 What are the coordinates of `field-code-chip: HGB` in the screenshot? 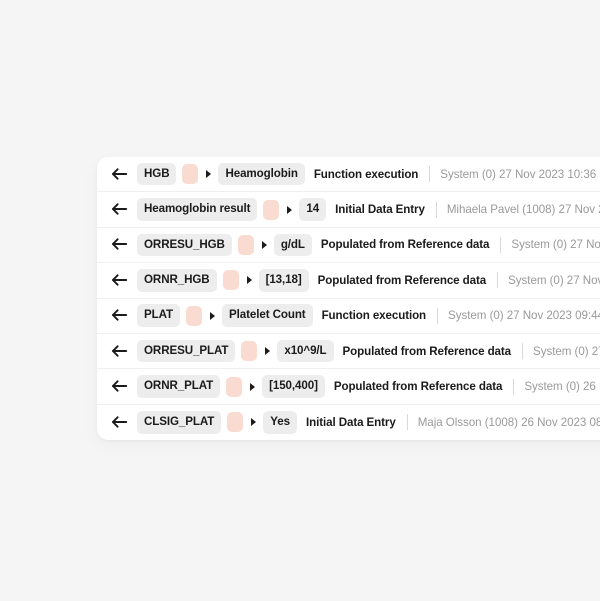 It's located at (157, 174).